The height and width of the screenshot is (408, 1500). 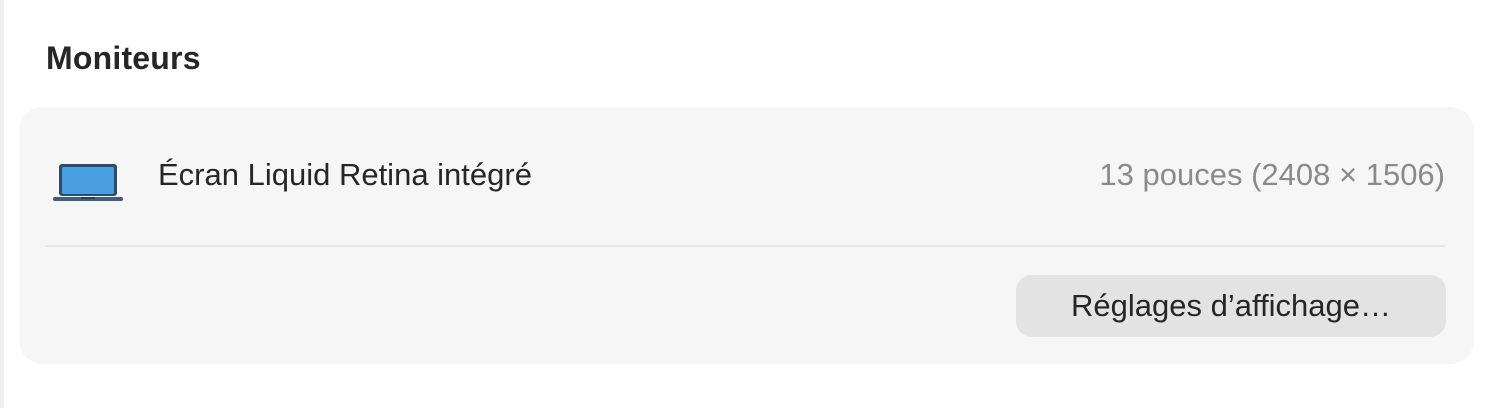 I want to click on section-title: Moniteurs, so click(x=123, y=58).